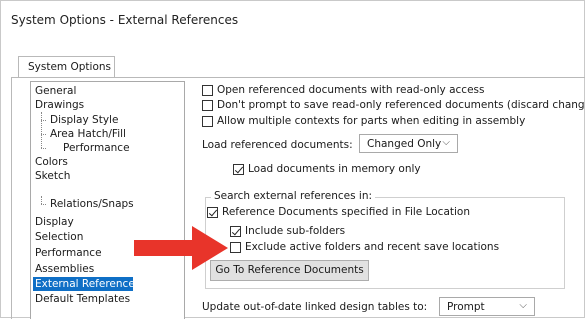  I want to click on include-subfolders-checkbox, so click(235, 231).